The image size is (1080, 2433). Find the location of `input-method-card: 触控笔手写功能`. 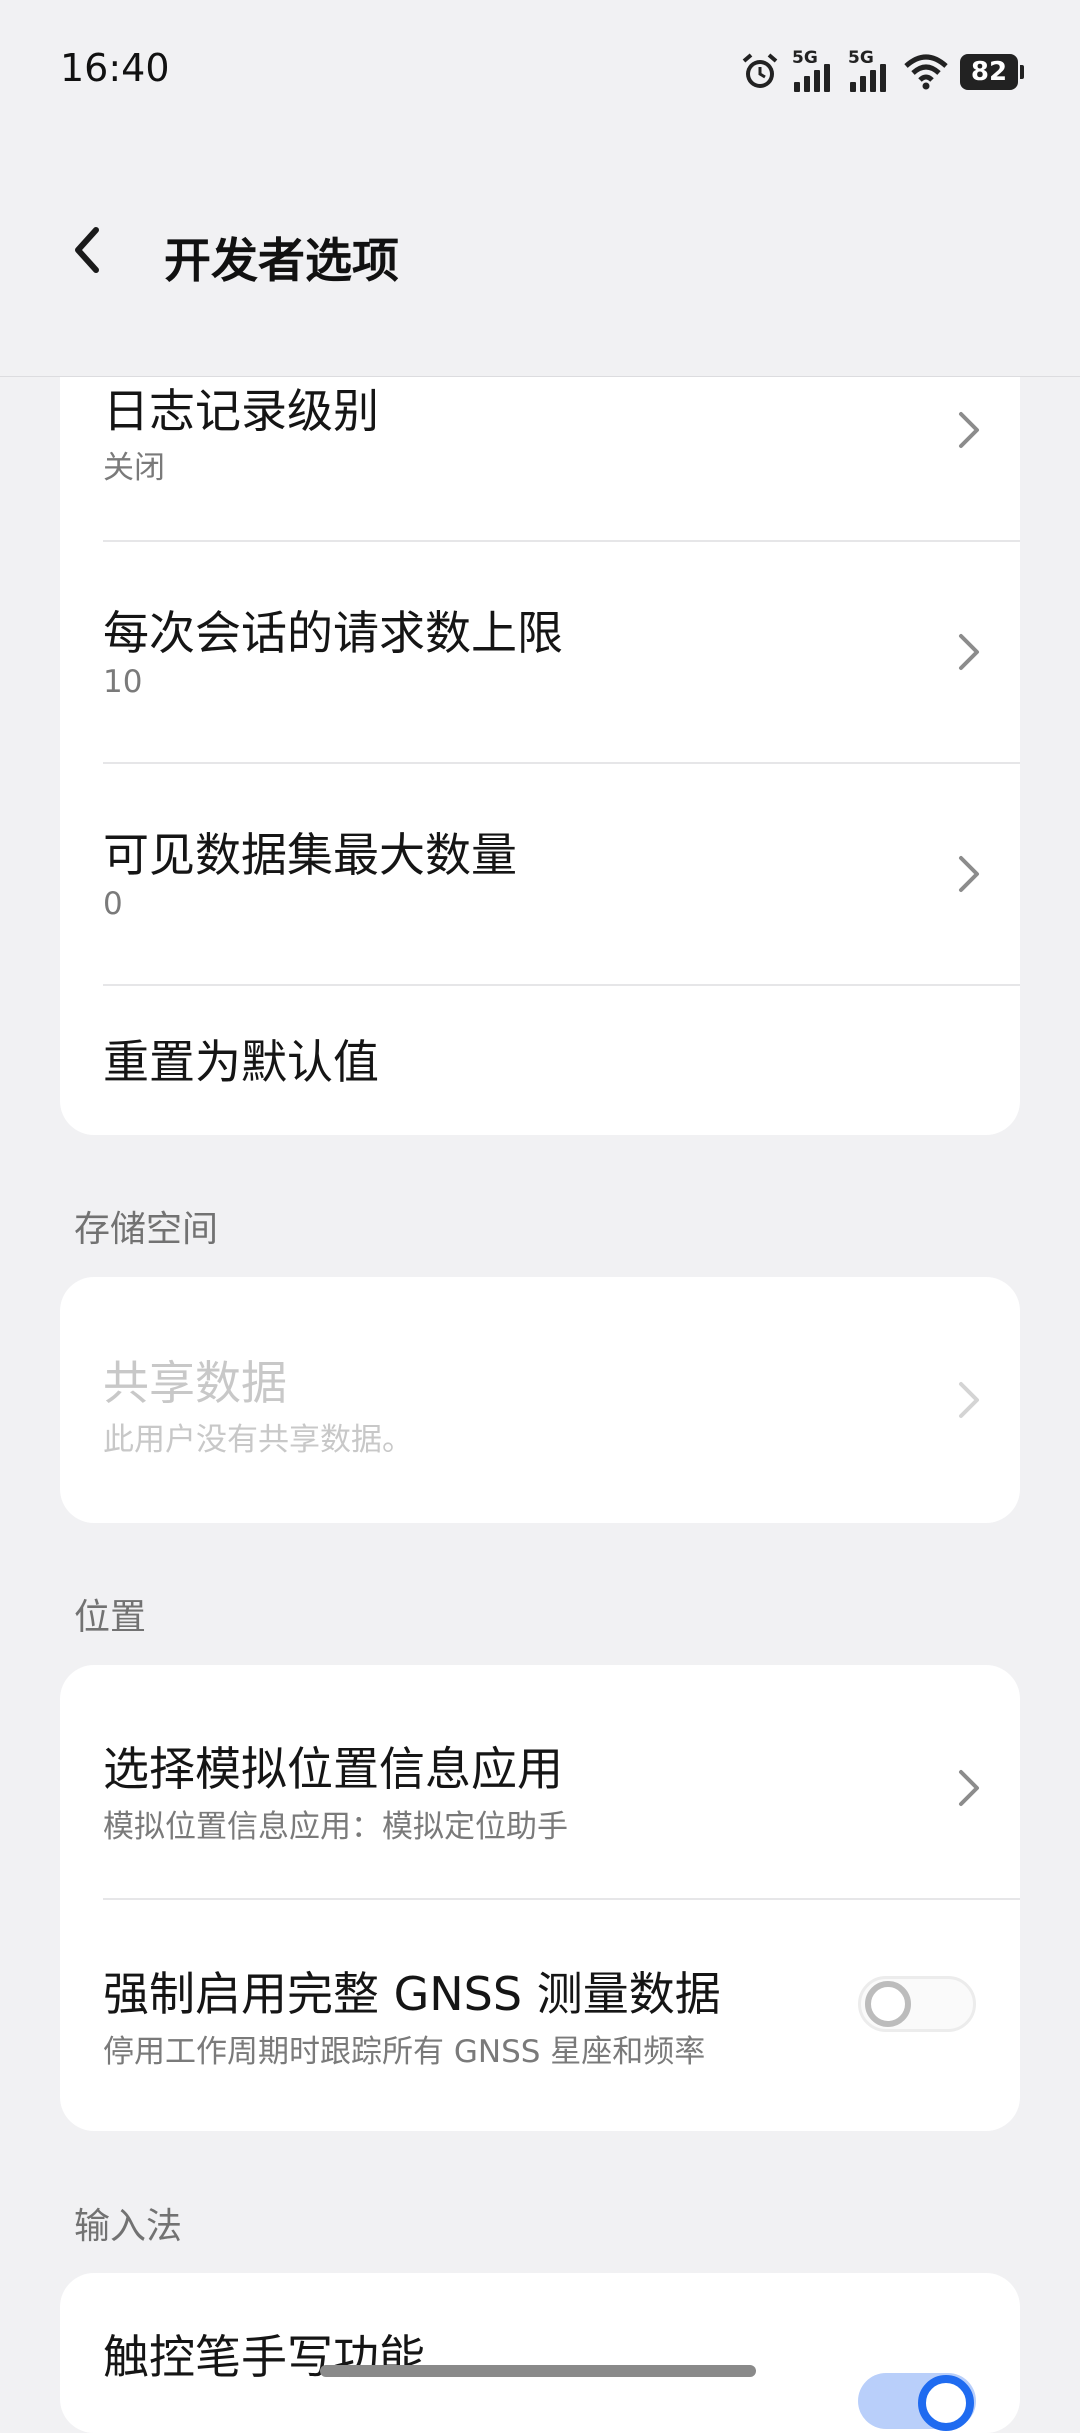

input-method-card: 触控笔手写功能 is located at coordinates (540, 2353).